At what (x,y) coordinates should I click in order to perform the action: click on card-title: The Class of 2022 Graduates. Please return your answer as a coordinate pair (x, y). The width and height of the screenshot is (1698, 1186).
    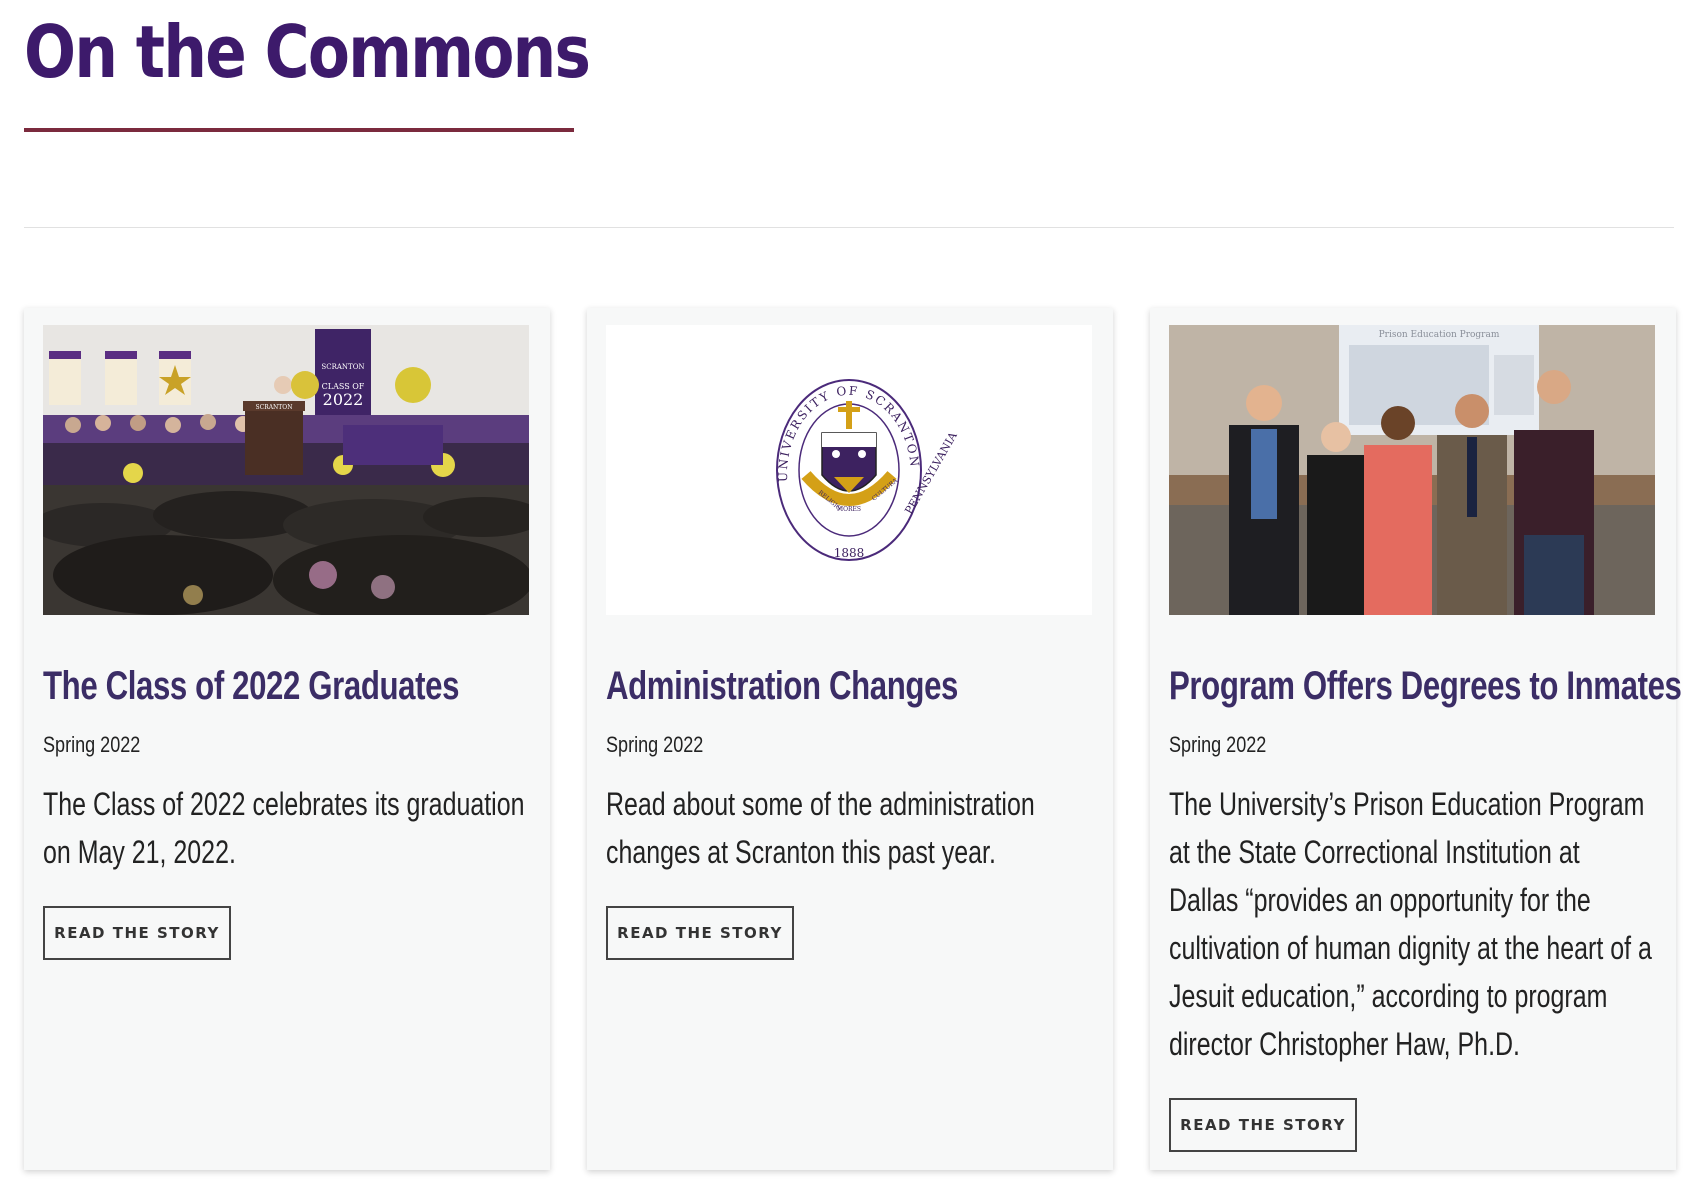
    Looking at the image, I should click on (277, 686).